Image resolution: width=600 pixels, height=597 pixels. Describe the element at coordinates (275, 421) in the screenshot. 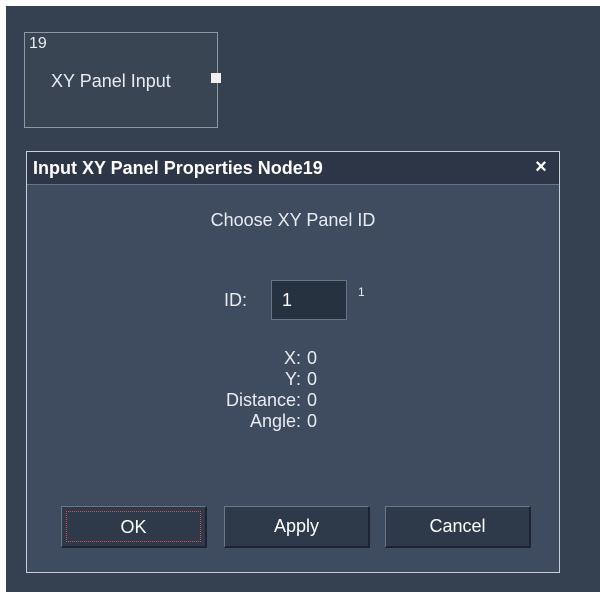

I see `readout-label: Angle:` at that location.